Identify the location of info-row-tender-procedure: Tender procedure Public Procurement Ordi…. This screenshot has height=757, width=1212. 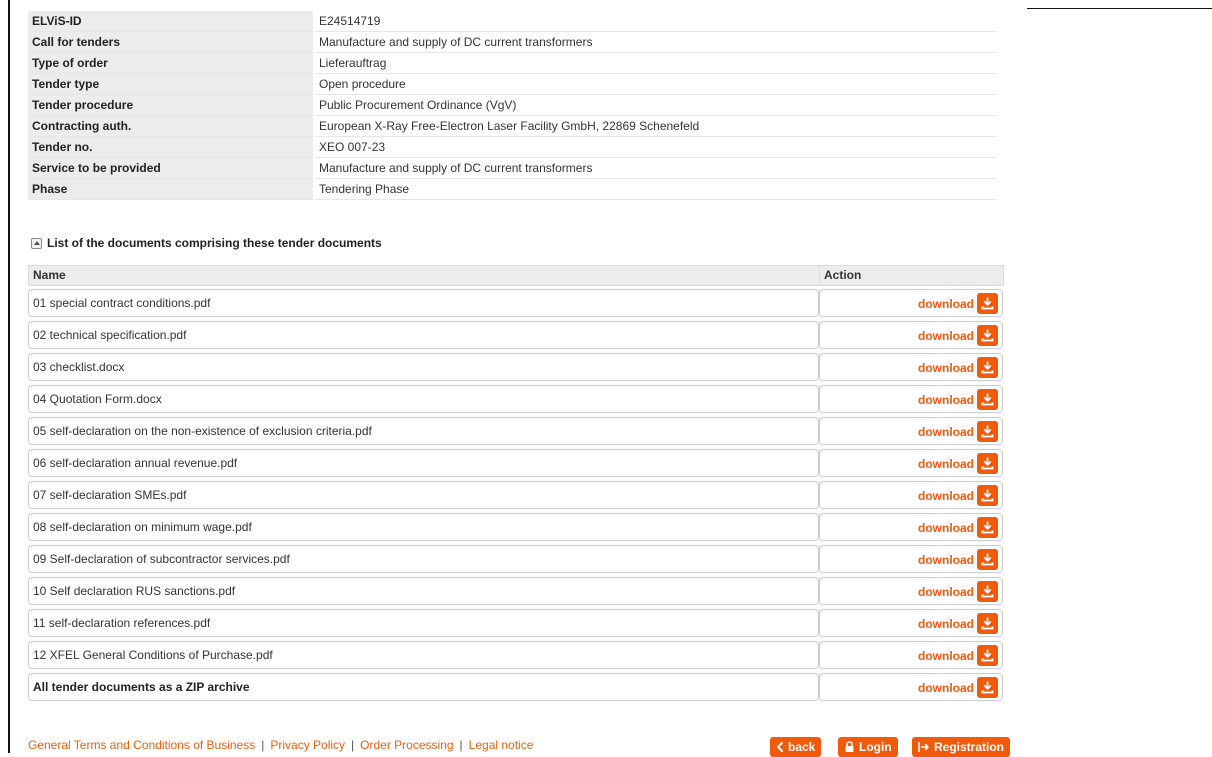
(512, 105).